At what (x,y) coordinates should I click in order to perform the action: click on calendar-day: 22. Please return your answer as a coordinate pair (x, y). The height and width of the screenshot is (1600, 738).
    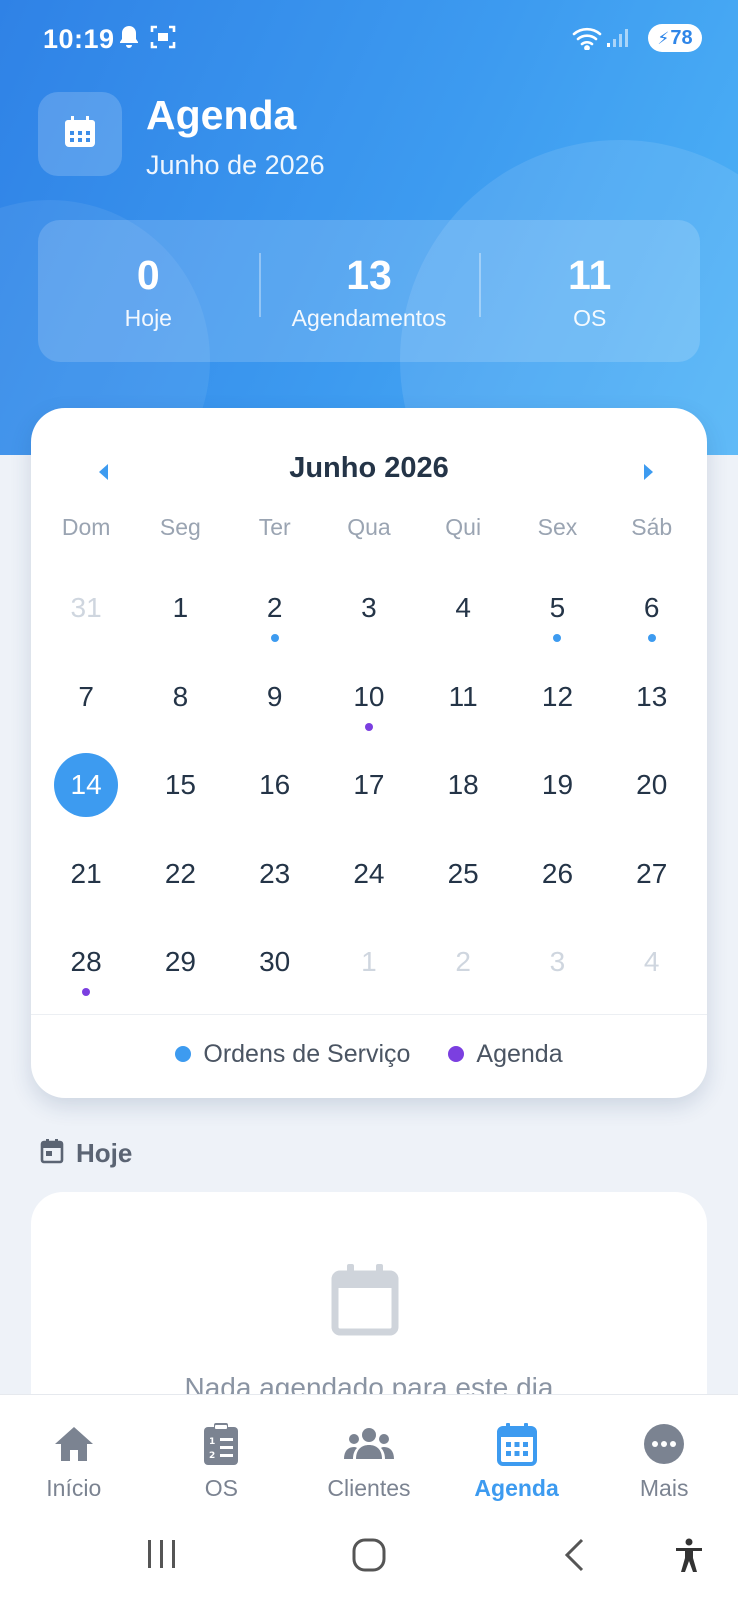
    Looking at the image, I should click on (180, 880).